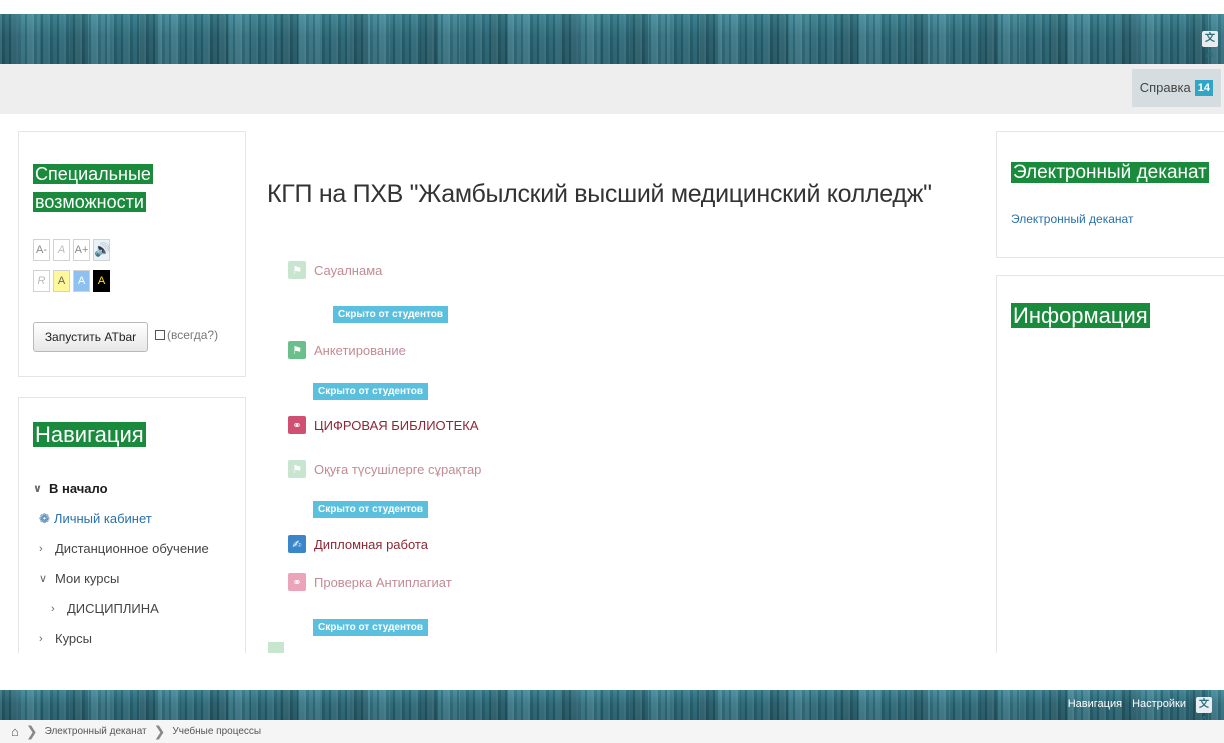 This screenshot has width=1224, height=743. What do you see at coordinates (121, 614) in the screenshot?
I see `nav-item-discipline: › ДИСЦИПЛИНА` at bounding box center [121, 614].